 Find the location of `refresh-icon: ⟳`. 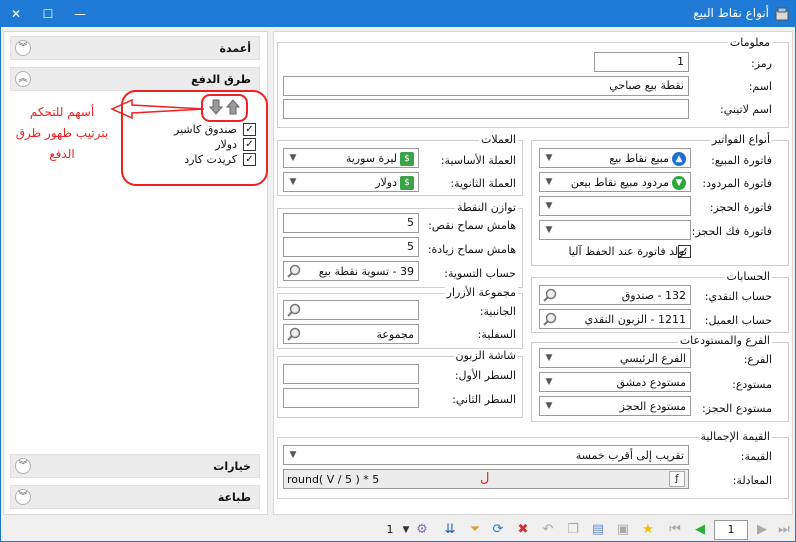

refresh-icon: ⟳ is located at coordinates (498, 530).